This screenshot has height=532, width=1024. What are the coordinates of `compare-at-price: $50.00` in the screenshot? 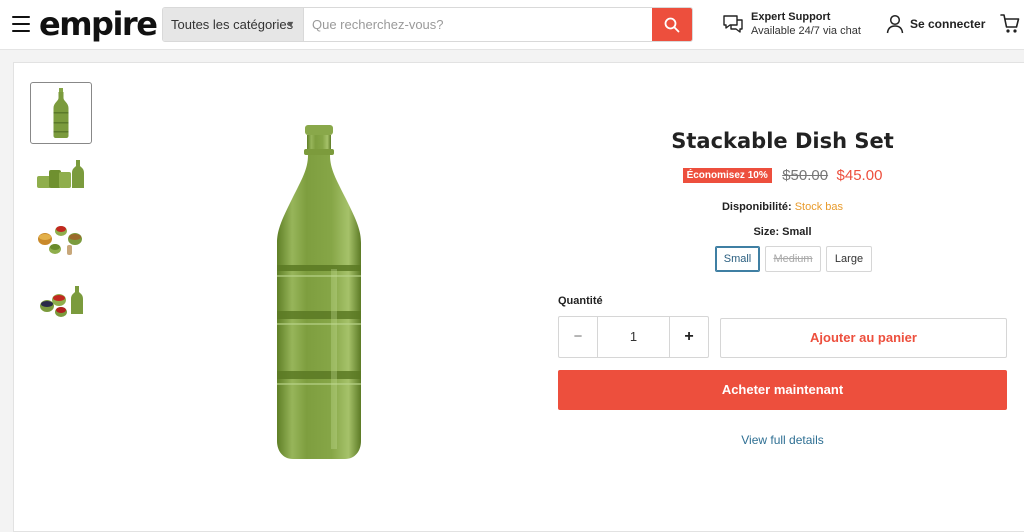 It's located at (805, 176).